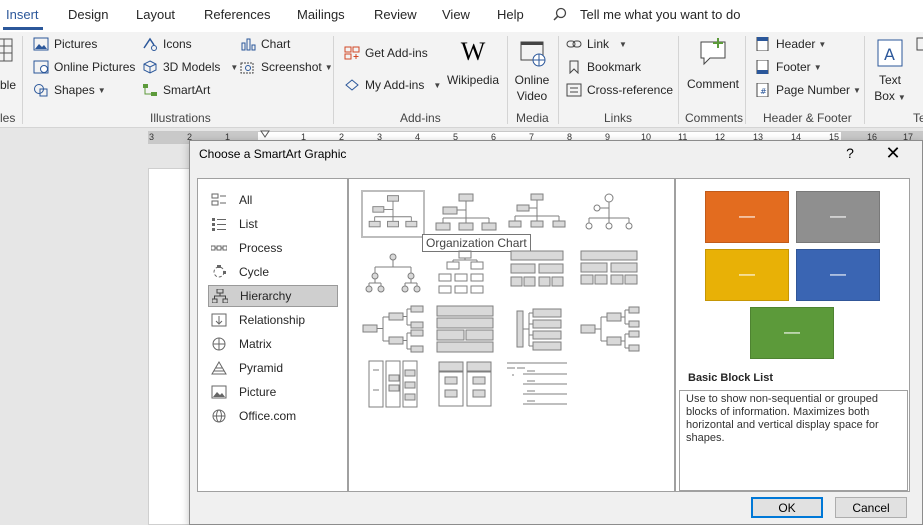 Image resolution: width=923 pixels, height=525 pixels. What do you see at coordinates (246, 200) in the screenshot?
I see `category-label: All` at bounding box center [246, 200].